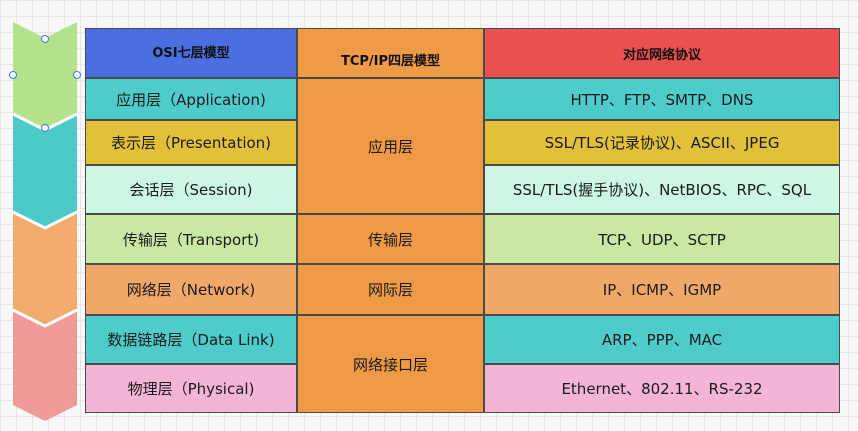 This screenshot has width=858, height=431. Describe the element at coordinates (191, 142) in the screenshot. I see `osi-layer-presentation: 表示层（Presentation)` at that location.